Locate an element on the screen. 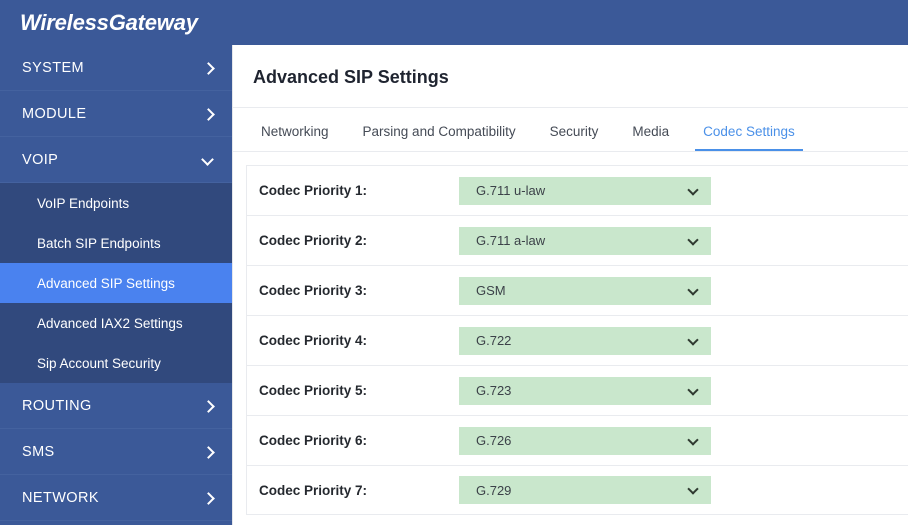 The height and width of the screenshot is (525, 908). tab-label: Codec Settings is located at coordinates (749, 131).